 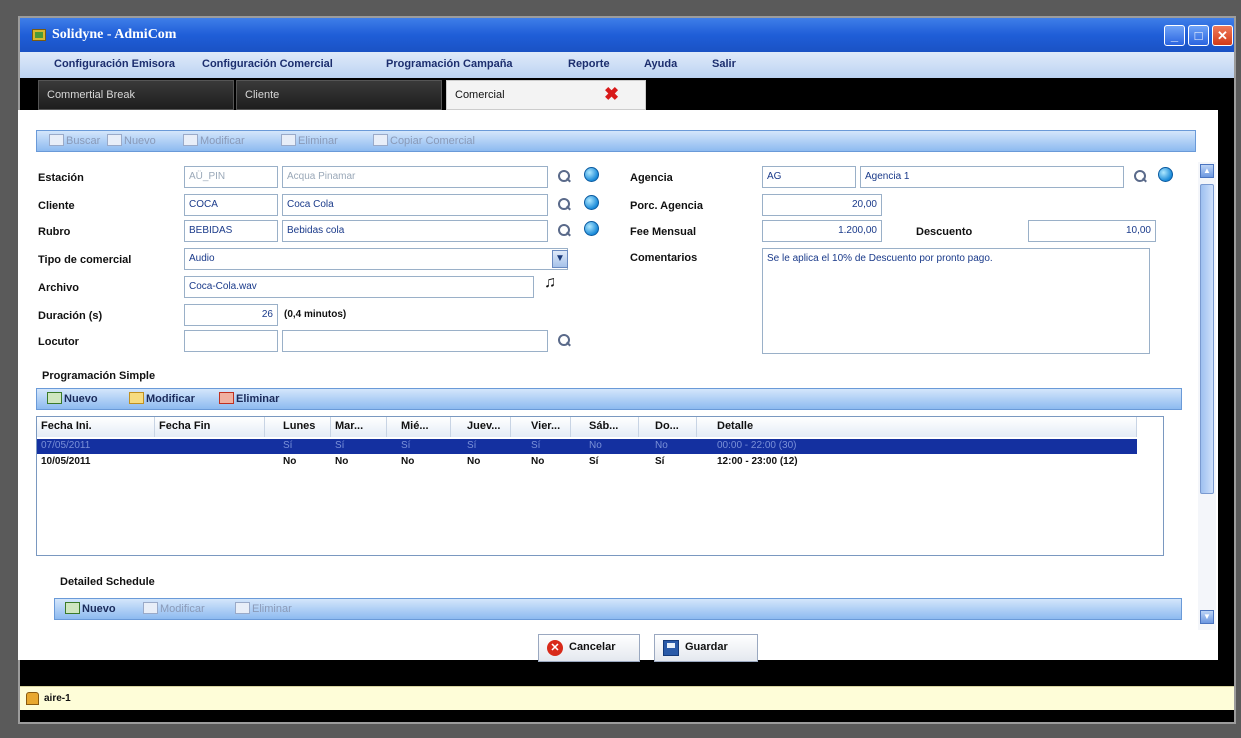 What do you see at coordinates (591, 202) in the screenshot?
I see `cliente-info-icon` at bounding box center [591, 202].